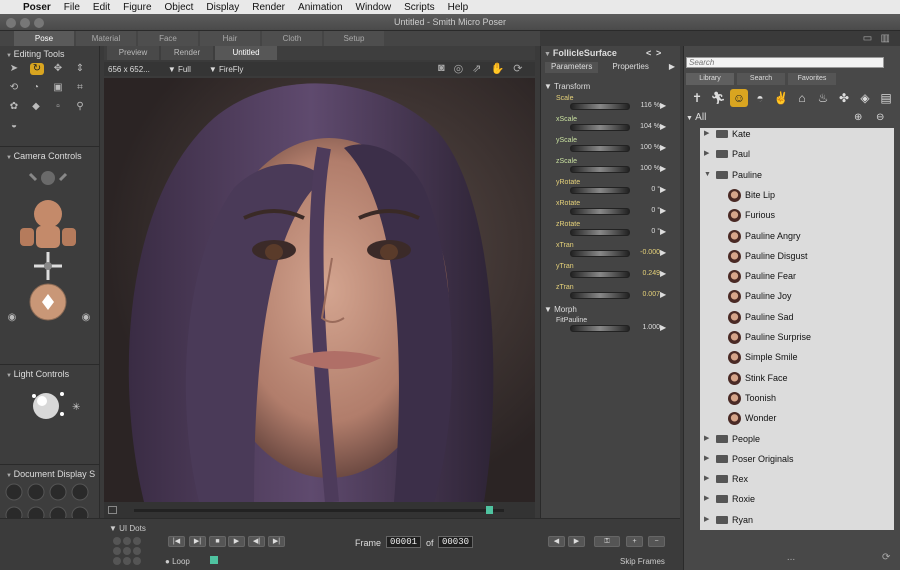  Describe the element at coordinates (795, 276) in the screenshot. I see `library-pose-item: Pauline Fear` at that location.